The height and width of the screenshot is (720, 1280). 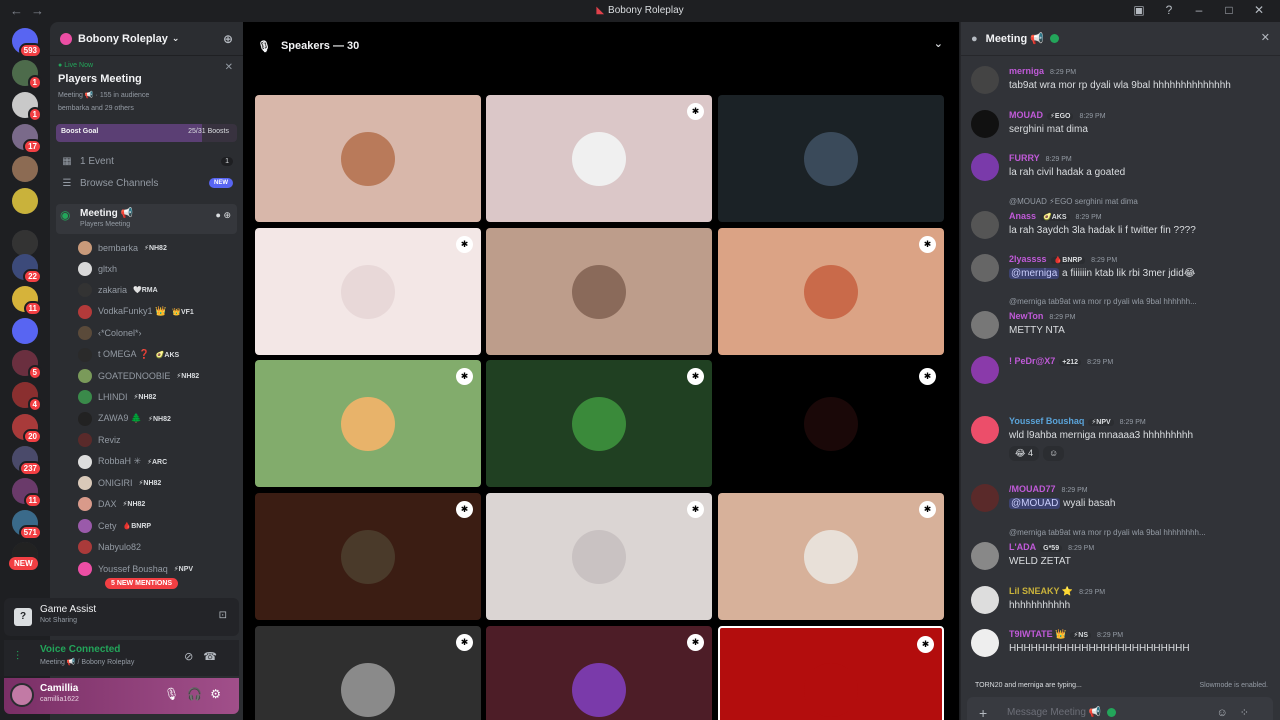 I want to click on server-icon-2: 1, so click(x=27, y=75).